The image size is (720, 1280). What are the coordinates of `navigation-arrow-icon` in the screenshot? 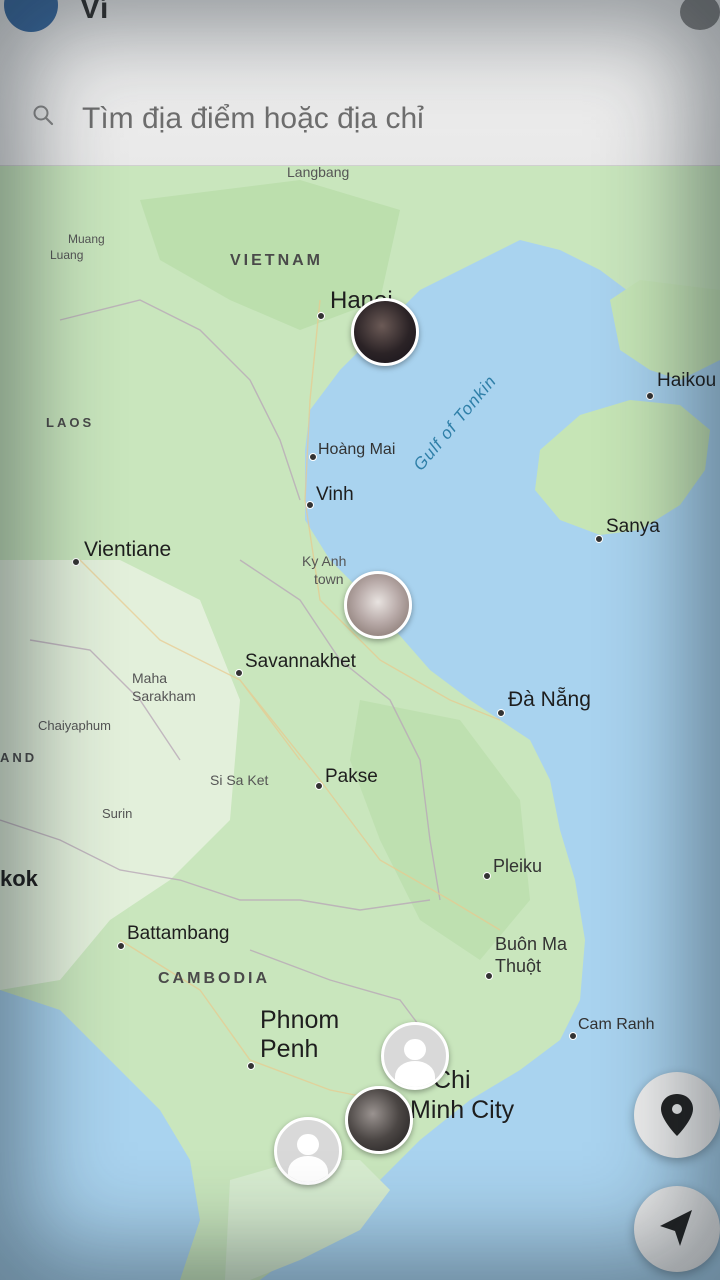 It's located at (676, 1228).